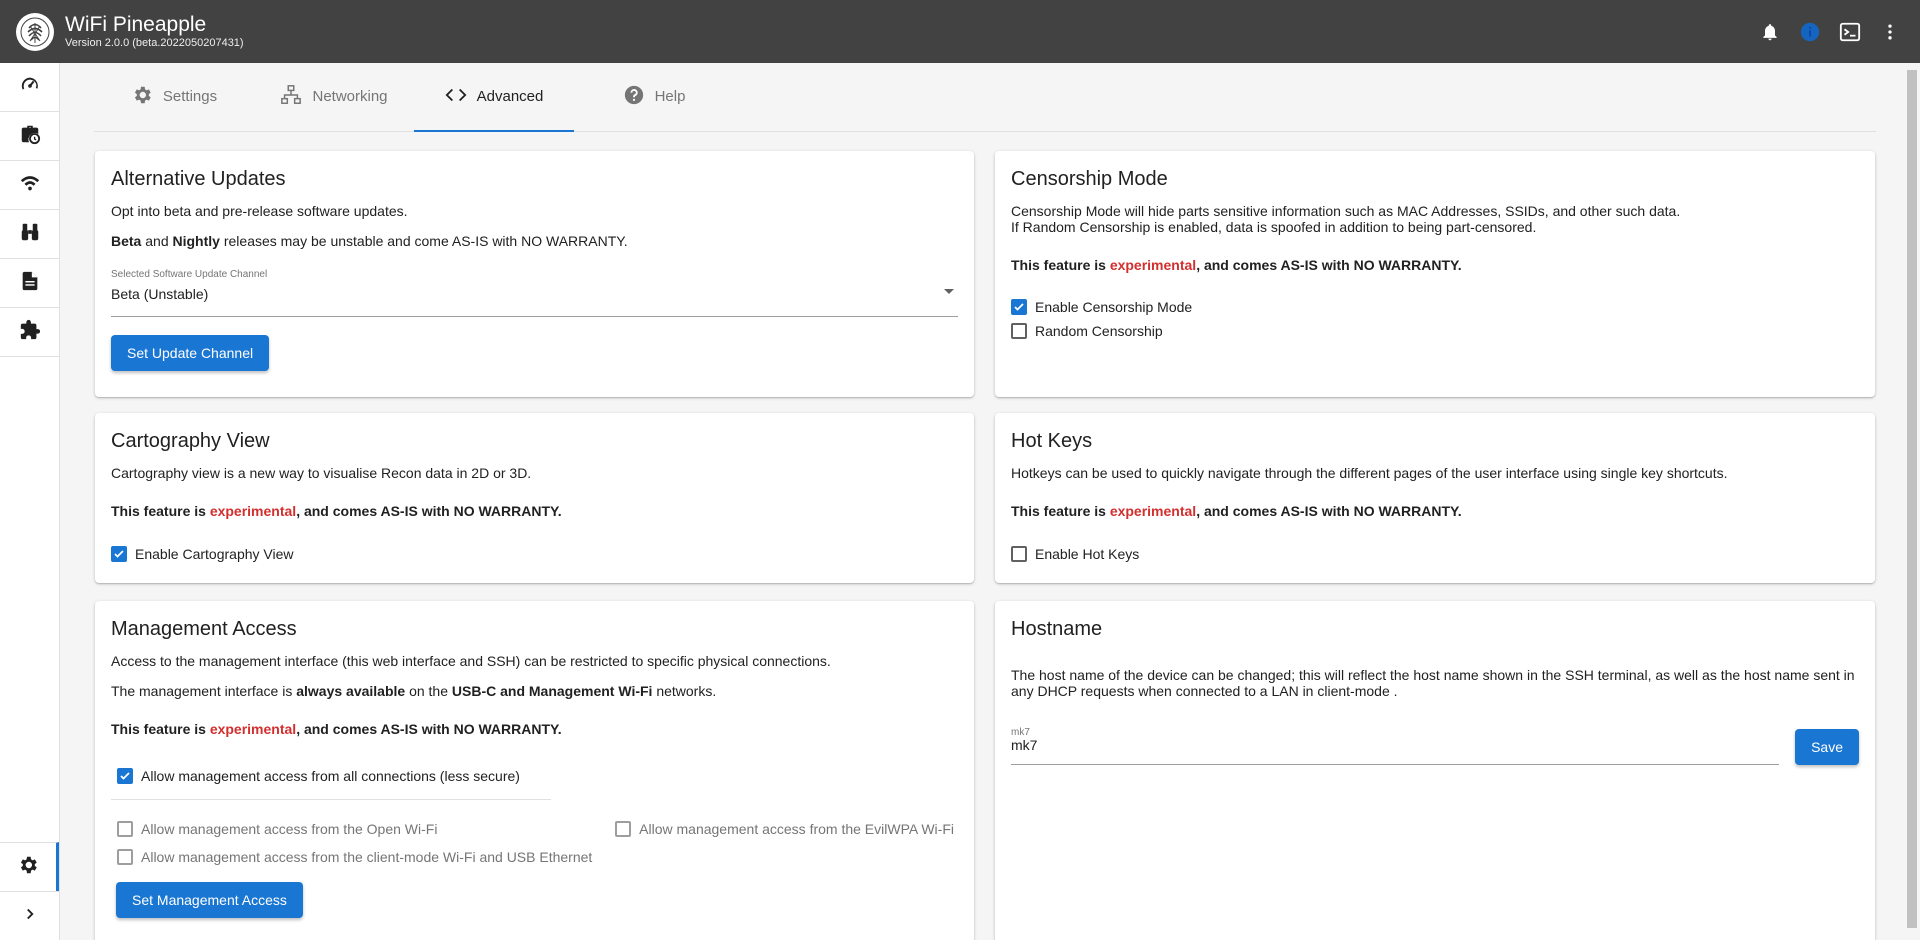 The image size is (1920, 940). I want to click on sidebar-item-dashboard, so click(29, 87).